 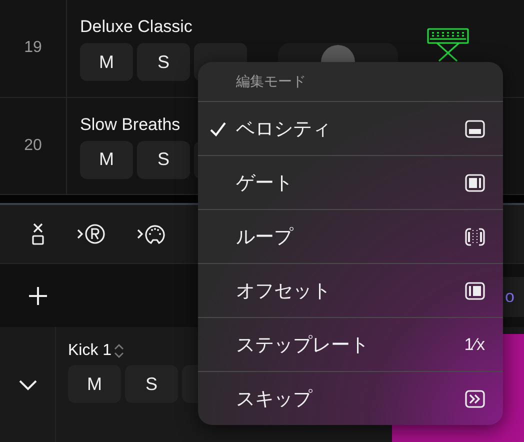 What do you see at coordinates (130, 124) in the screenshot?
I see `track-name: Slow Breaths` at bounding box center [130, 124].